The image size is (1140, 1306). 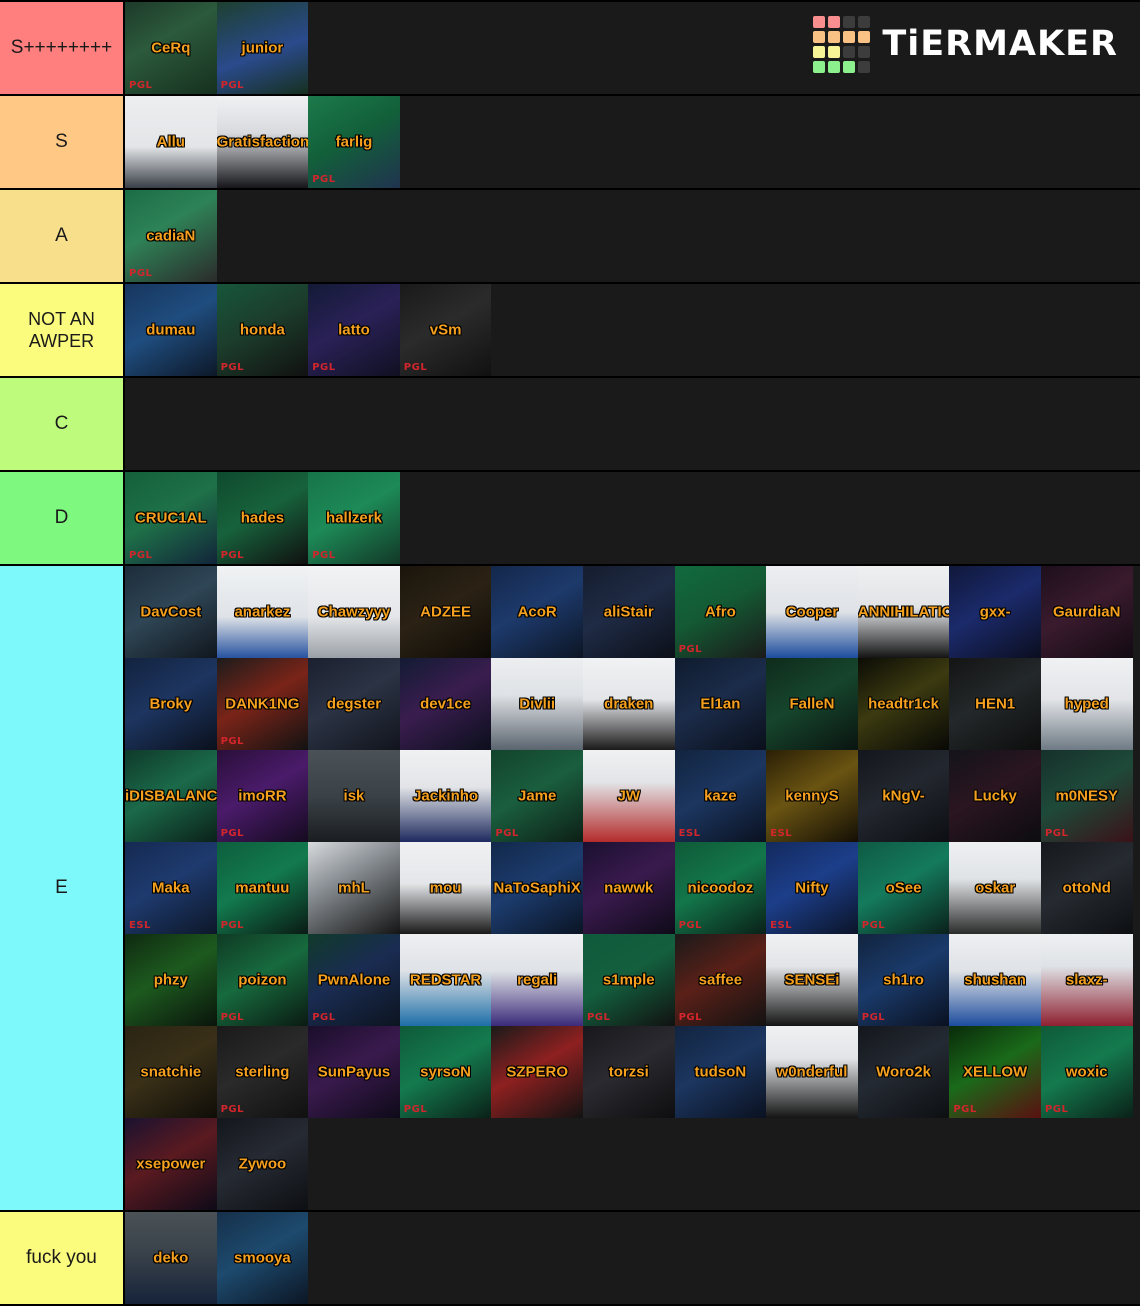 What do you see at coordinates (171, 612) in the screenshot?
I see `tier-item: DavCost` at bounding box center [171, 612].